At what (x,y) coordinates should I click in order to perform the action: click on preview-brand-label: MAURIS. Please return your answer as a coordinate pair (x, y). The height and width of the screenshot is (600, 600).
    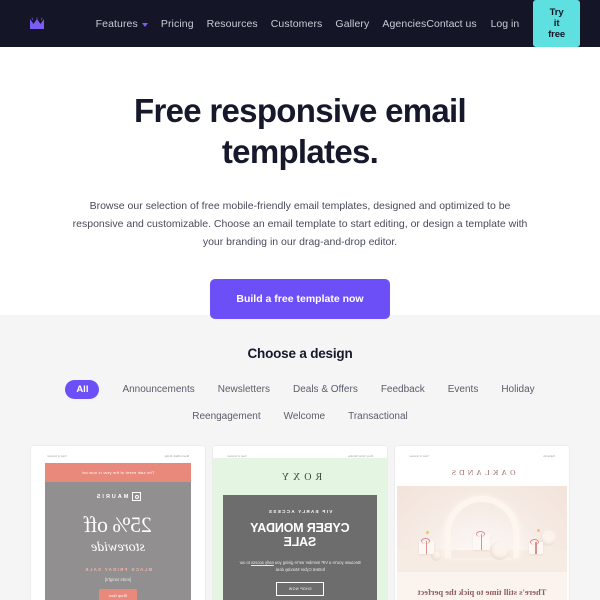
    Looking at the image, I should click on (111, 496).